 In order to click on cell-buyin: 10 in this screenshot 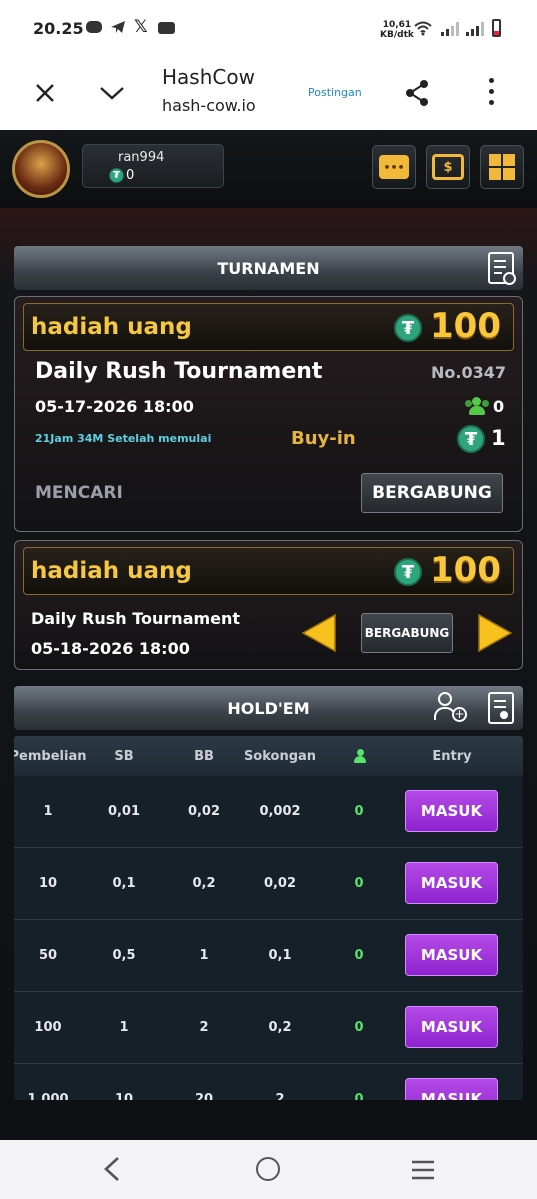, I will do `click(48, 883)`.